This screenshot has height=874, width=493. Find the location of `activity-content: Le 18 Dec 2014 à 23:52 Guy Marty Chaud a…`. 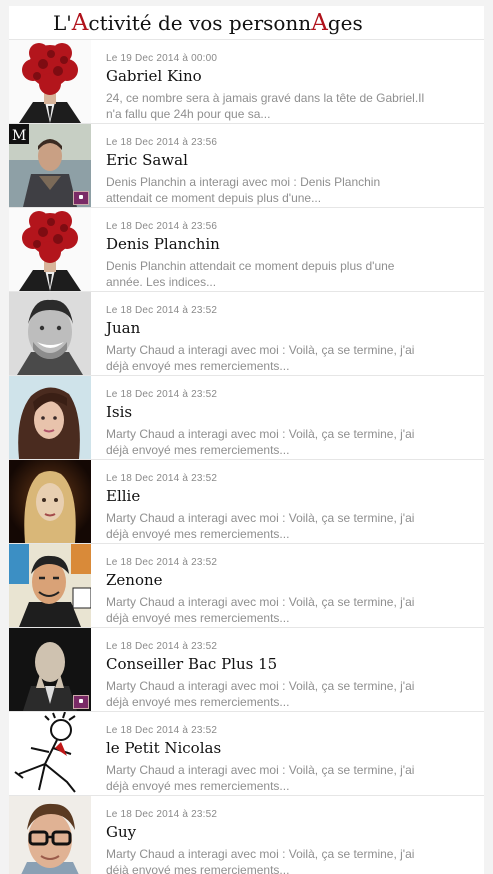

activity-content: Le 18 Dec 2014 à 23:52 Guy Marty Chaud a… is located at coordinates (292, 841).